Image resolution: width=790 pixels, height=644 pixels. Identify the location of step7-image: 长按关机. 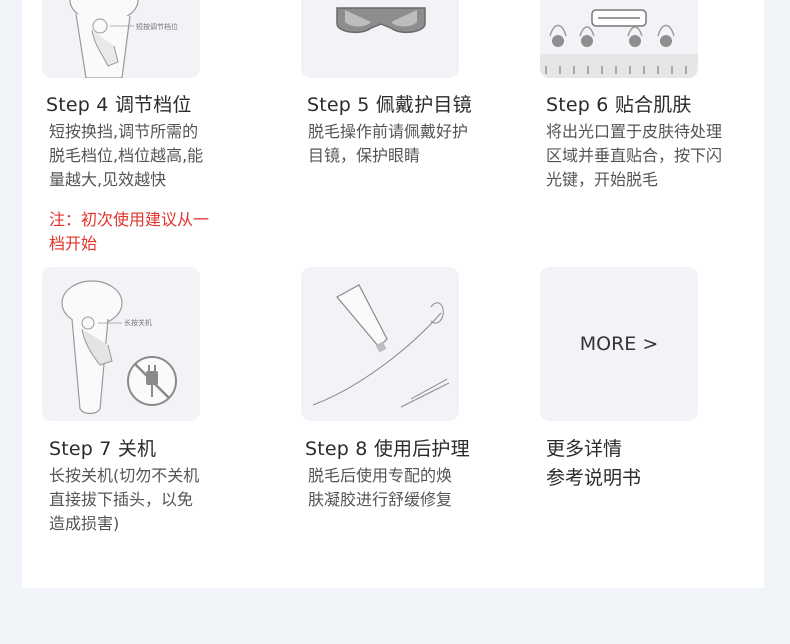
(121, 344).